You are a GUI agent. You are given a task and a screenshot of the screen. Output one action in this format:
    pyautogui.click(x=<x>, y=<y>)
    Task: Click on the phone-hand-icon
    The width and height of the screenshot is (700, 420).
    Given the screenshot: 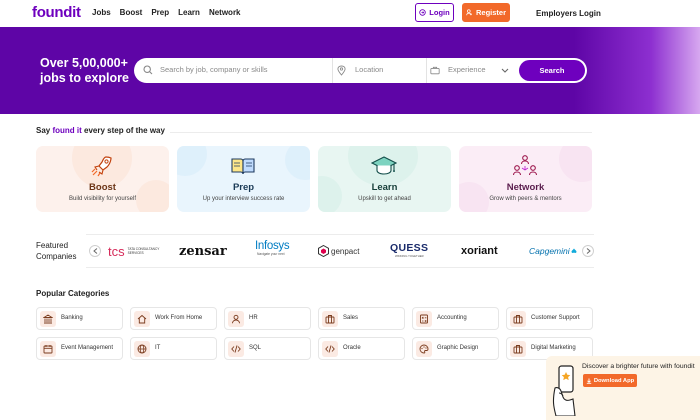 What is the action you would take?
    pyautogui.click(x=564, y=390)
    